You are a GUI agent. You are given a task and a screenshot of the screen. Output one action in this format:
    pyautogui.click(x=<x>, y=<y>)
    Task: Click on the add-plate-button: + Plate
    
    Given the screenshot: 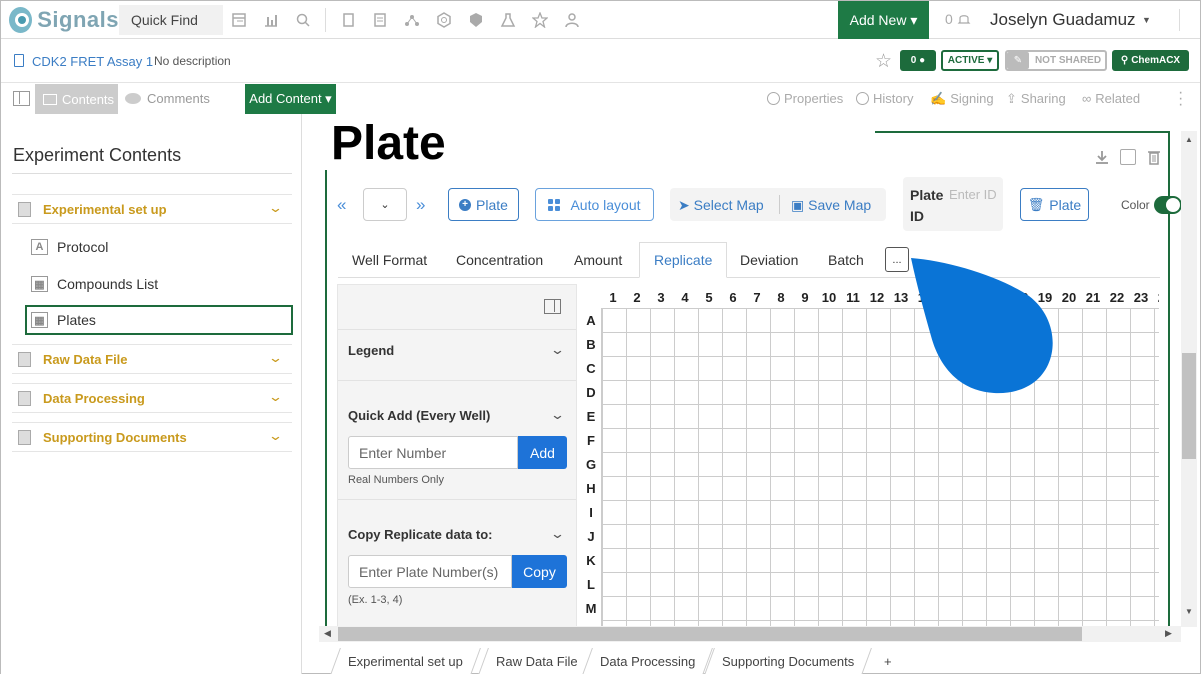 What is the action you would take?
    pyautogui.click(x=483, y=204)
    